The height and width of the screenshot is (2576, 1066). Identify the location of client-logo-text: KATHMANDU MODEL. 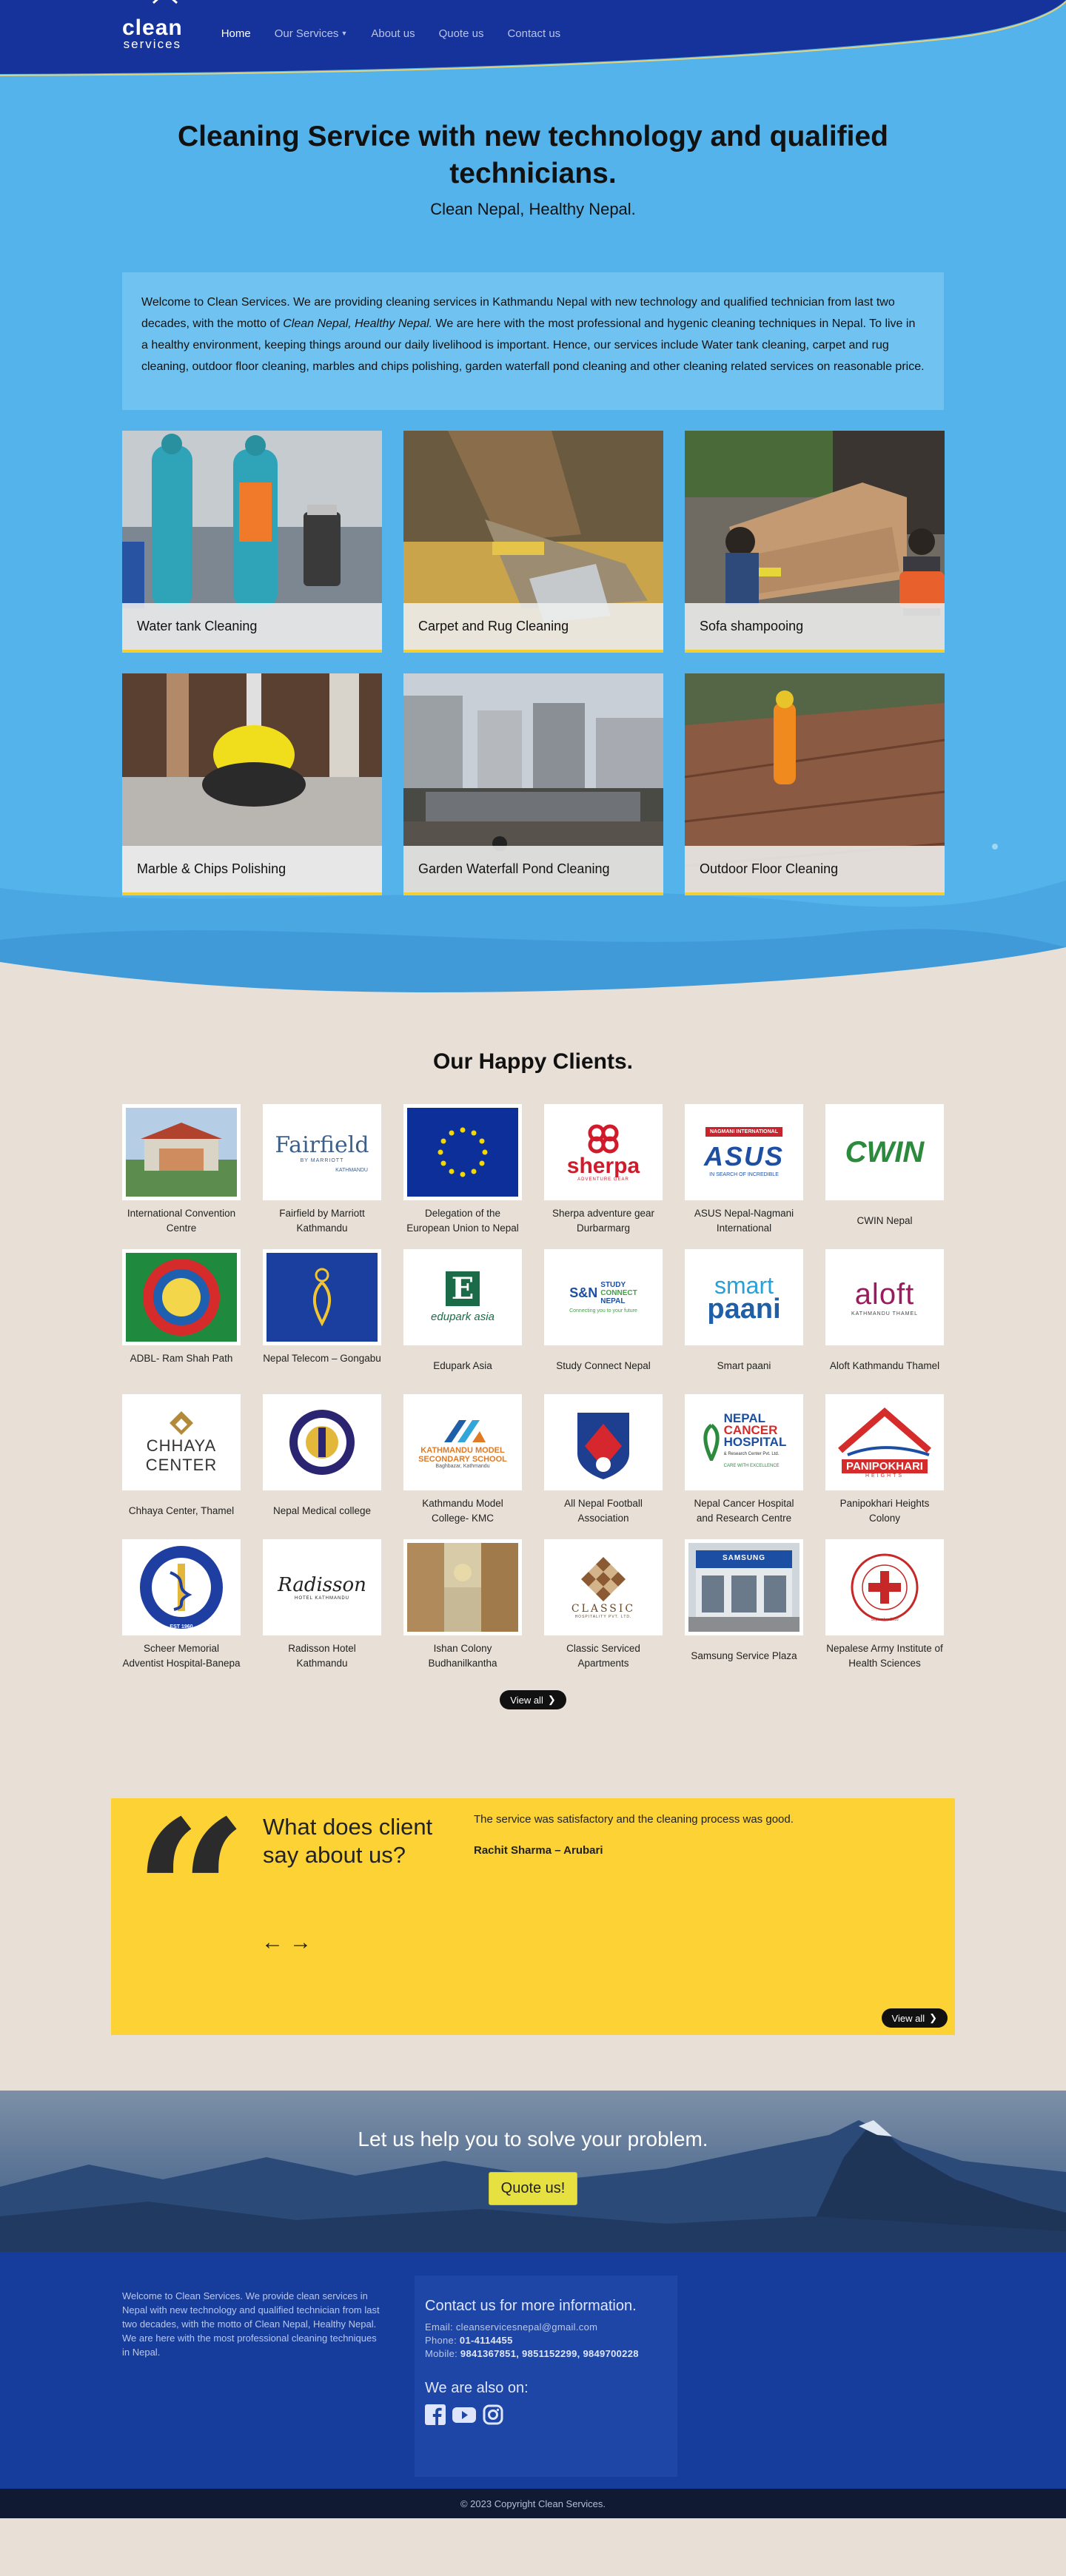
(462, 1450).